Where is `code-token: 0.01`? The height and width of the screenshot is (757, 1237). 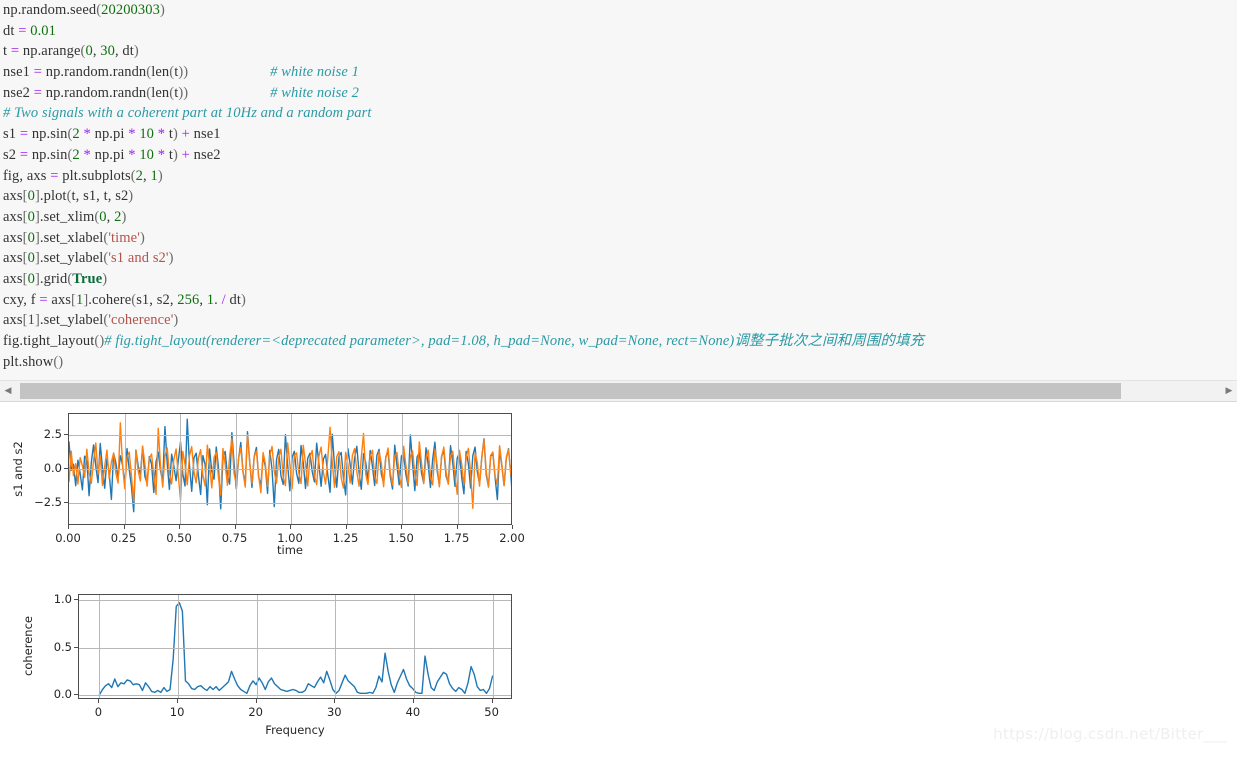 code-token: 0.01 is located at coordinates (43, 30).